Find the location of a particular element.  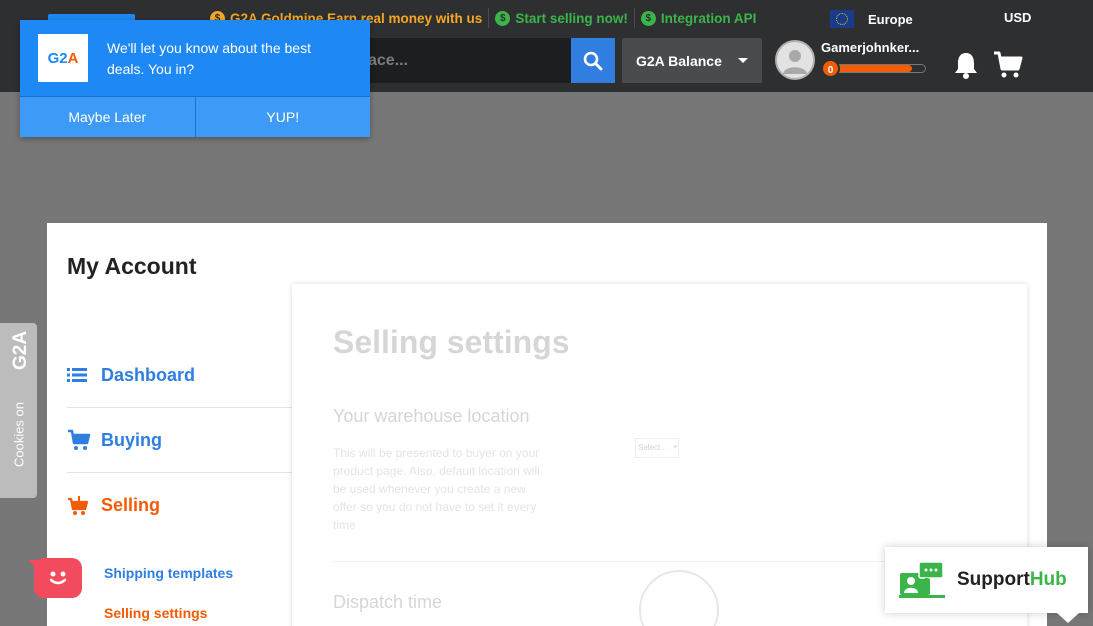

api-coin-icon is located at coordinates (648, 18).